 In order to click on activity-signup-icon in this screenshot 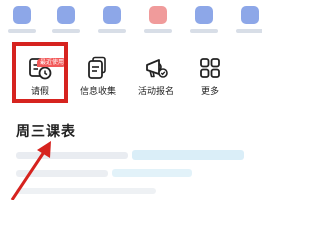, I will do `click(156, 68)`.